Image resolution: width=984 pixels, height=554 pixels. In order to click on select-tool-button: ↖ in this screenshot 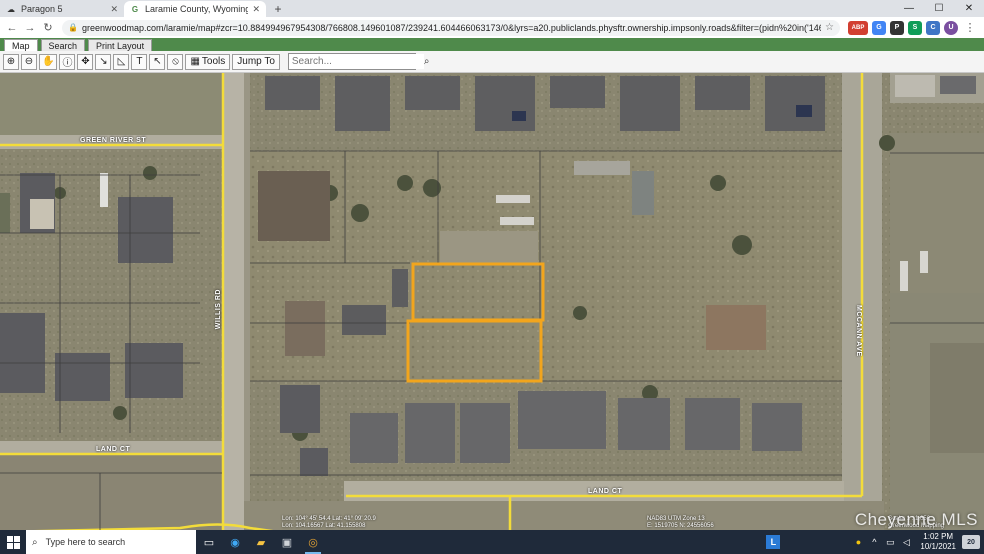, I will do `click(157, 61)`.